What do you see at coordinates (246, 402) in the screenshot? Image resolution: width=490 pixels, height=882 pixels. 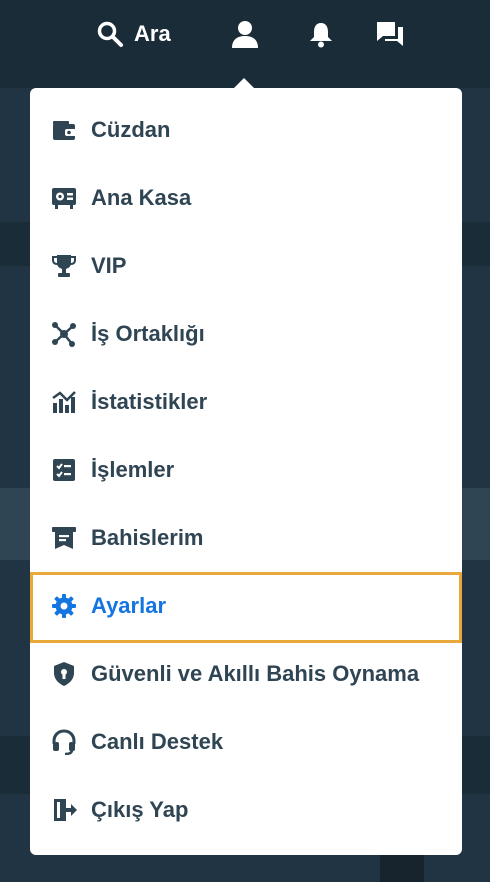 I see `menu-item-statistics: İstatistikler` at bounding box center [246, 402].